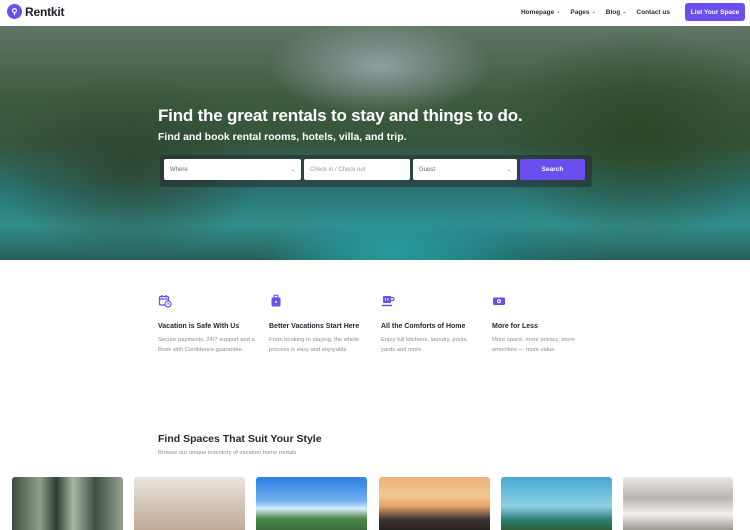 This screenshot has height=530, width=750. Describe the element at coordinates (499, 303) in the screenshot. I see `money-icon` at that location.